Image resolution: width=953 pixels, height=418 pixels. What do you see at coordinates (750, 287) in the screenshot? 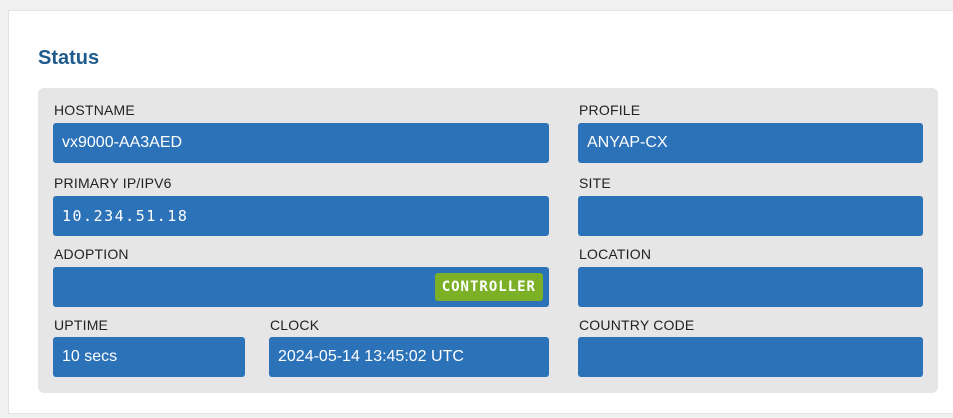
I see `location-field` at bounding box center [750, 287].